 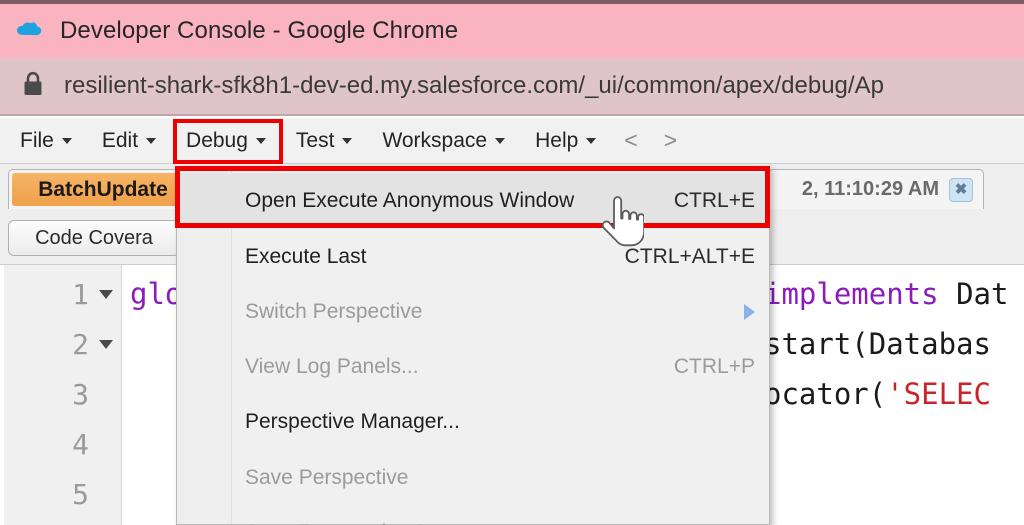 What do you see at coordinates (501, 256) in the screenshot?
I see `menu-option-execute-last: Execute Last CTRL+ALT+E` at bounding box center [501, 256].